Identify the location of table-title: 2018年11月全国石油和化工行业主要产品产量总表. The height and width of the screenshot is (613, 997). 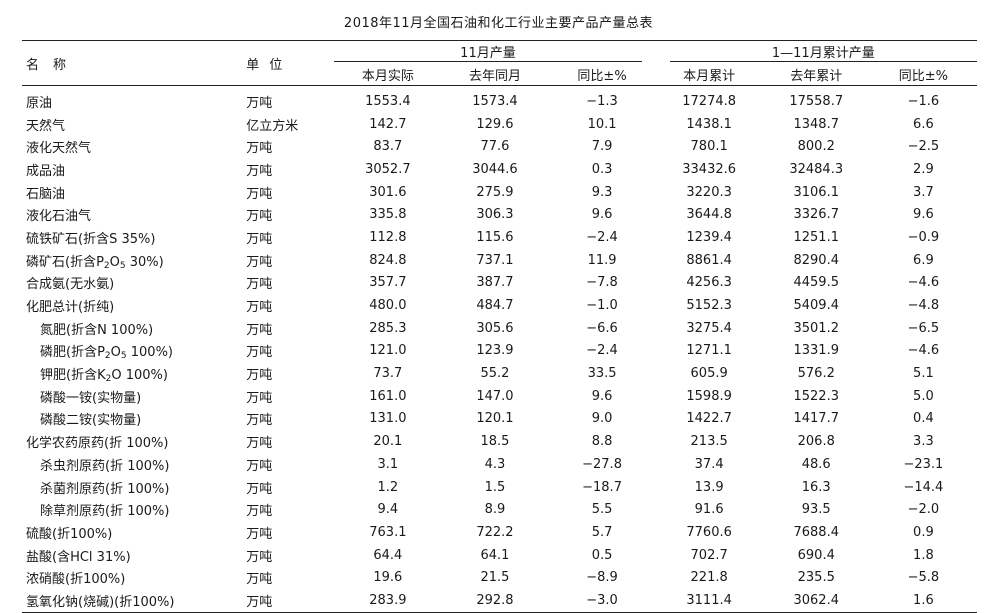
(498, 23).